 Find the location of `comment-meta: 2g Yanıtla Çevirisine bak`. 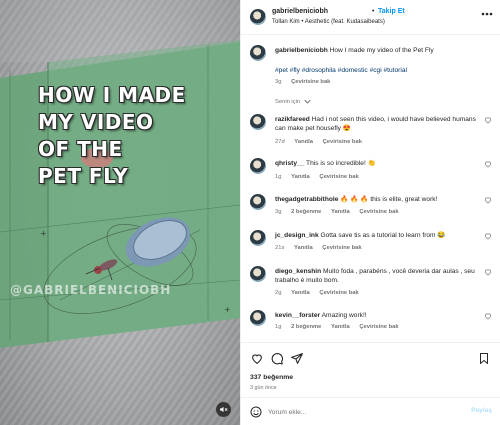

comment-meta: 2g Yanıtla Çevirisine bak is located at coordinates (321, 293).